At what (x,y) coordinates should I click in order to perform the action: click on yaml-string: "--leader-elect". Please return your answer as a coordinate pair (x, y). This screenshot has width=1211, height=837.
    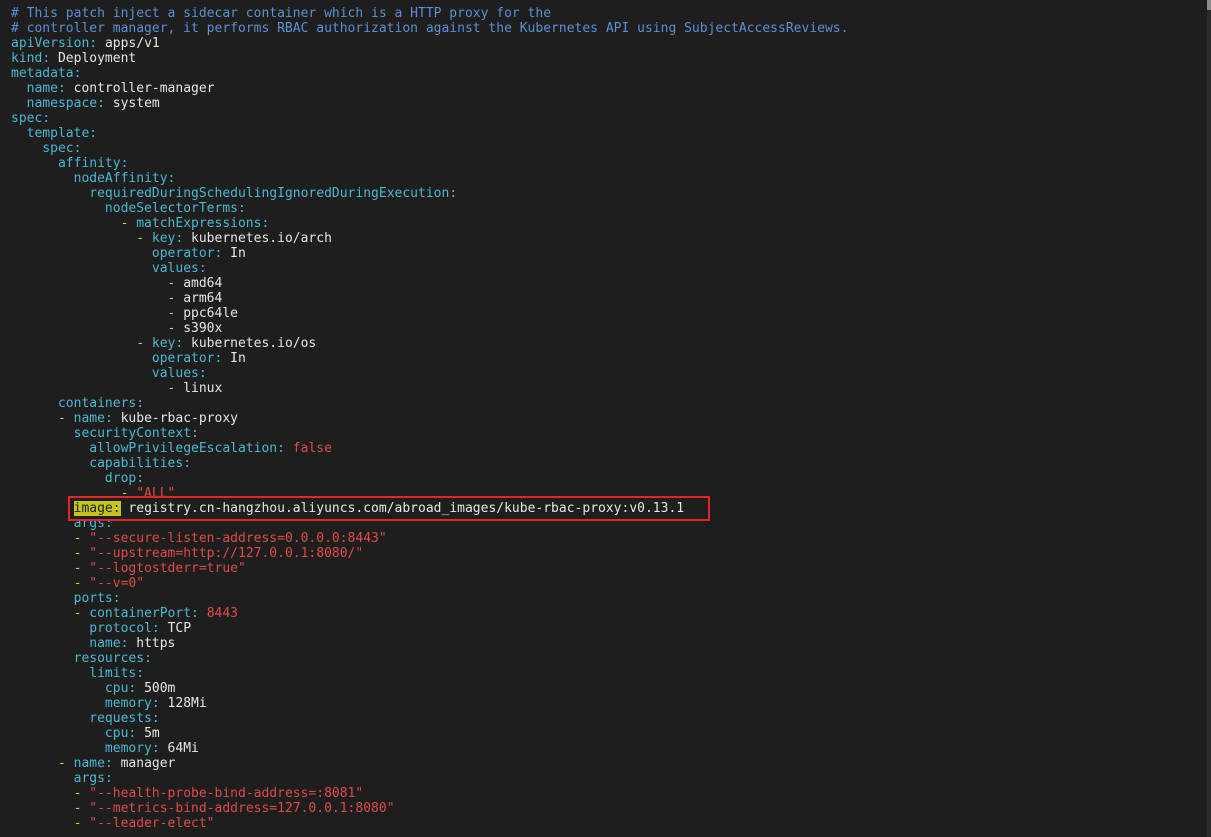
    Looking at the image, I should click on (152, 823).